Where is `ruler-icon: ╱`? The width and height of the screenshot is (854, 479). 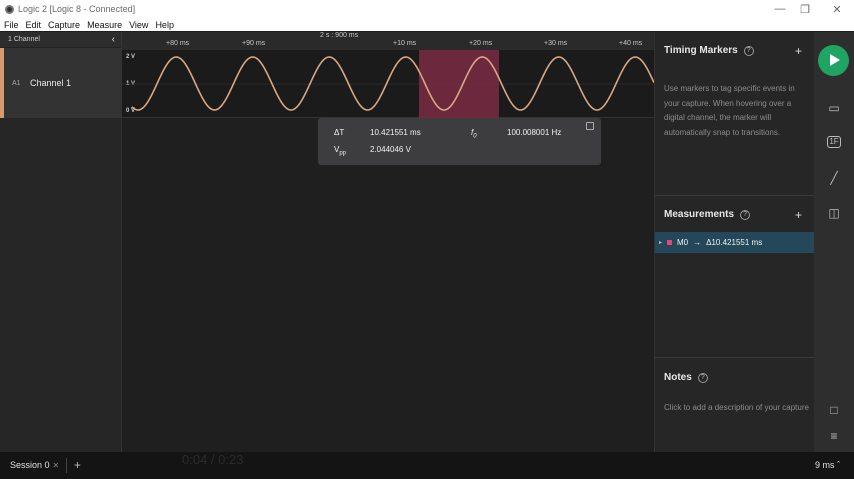 ruler-icon: ╱ is located at coordinates (834, 179).